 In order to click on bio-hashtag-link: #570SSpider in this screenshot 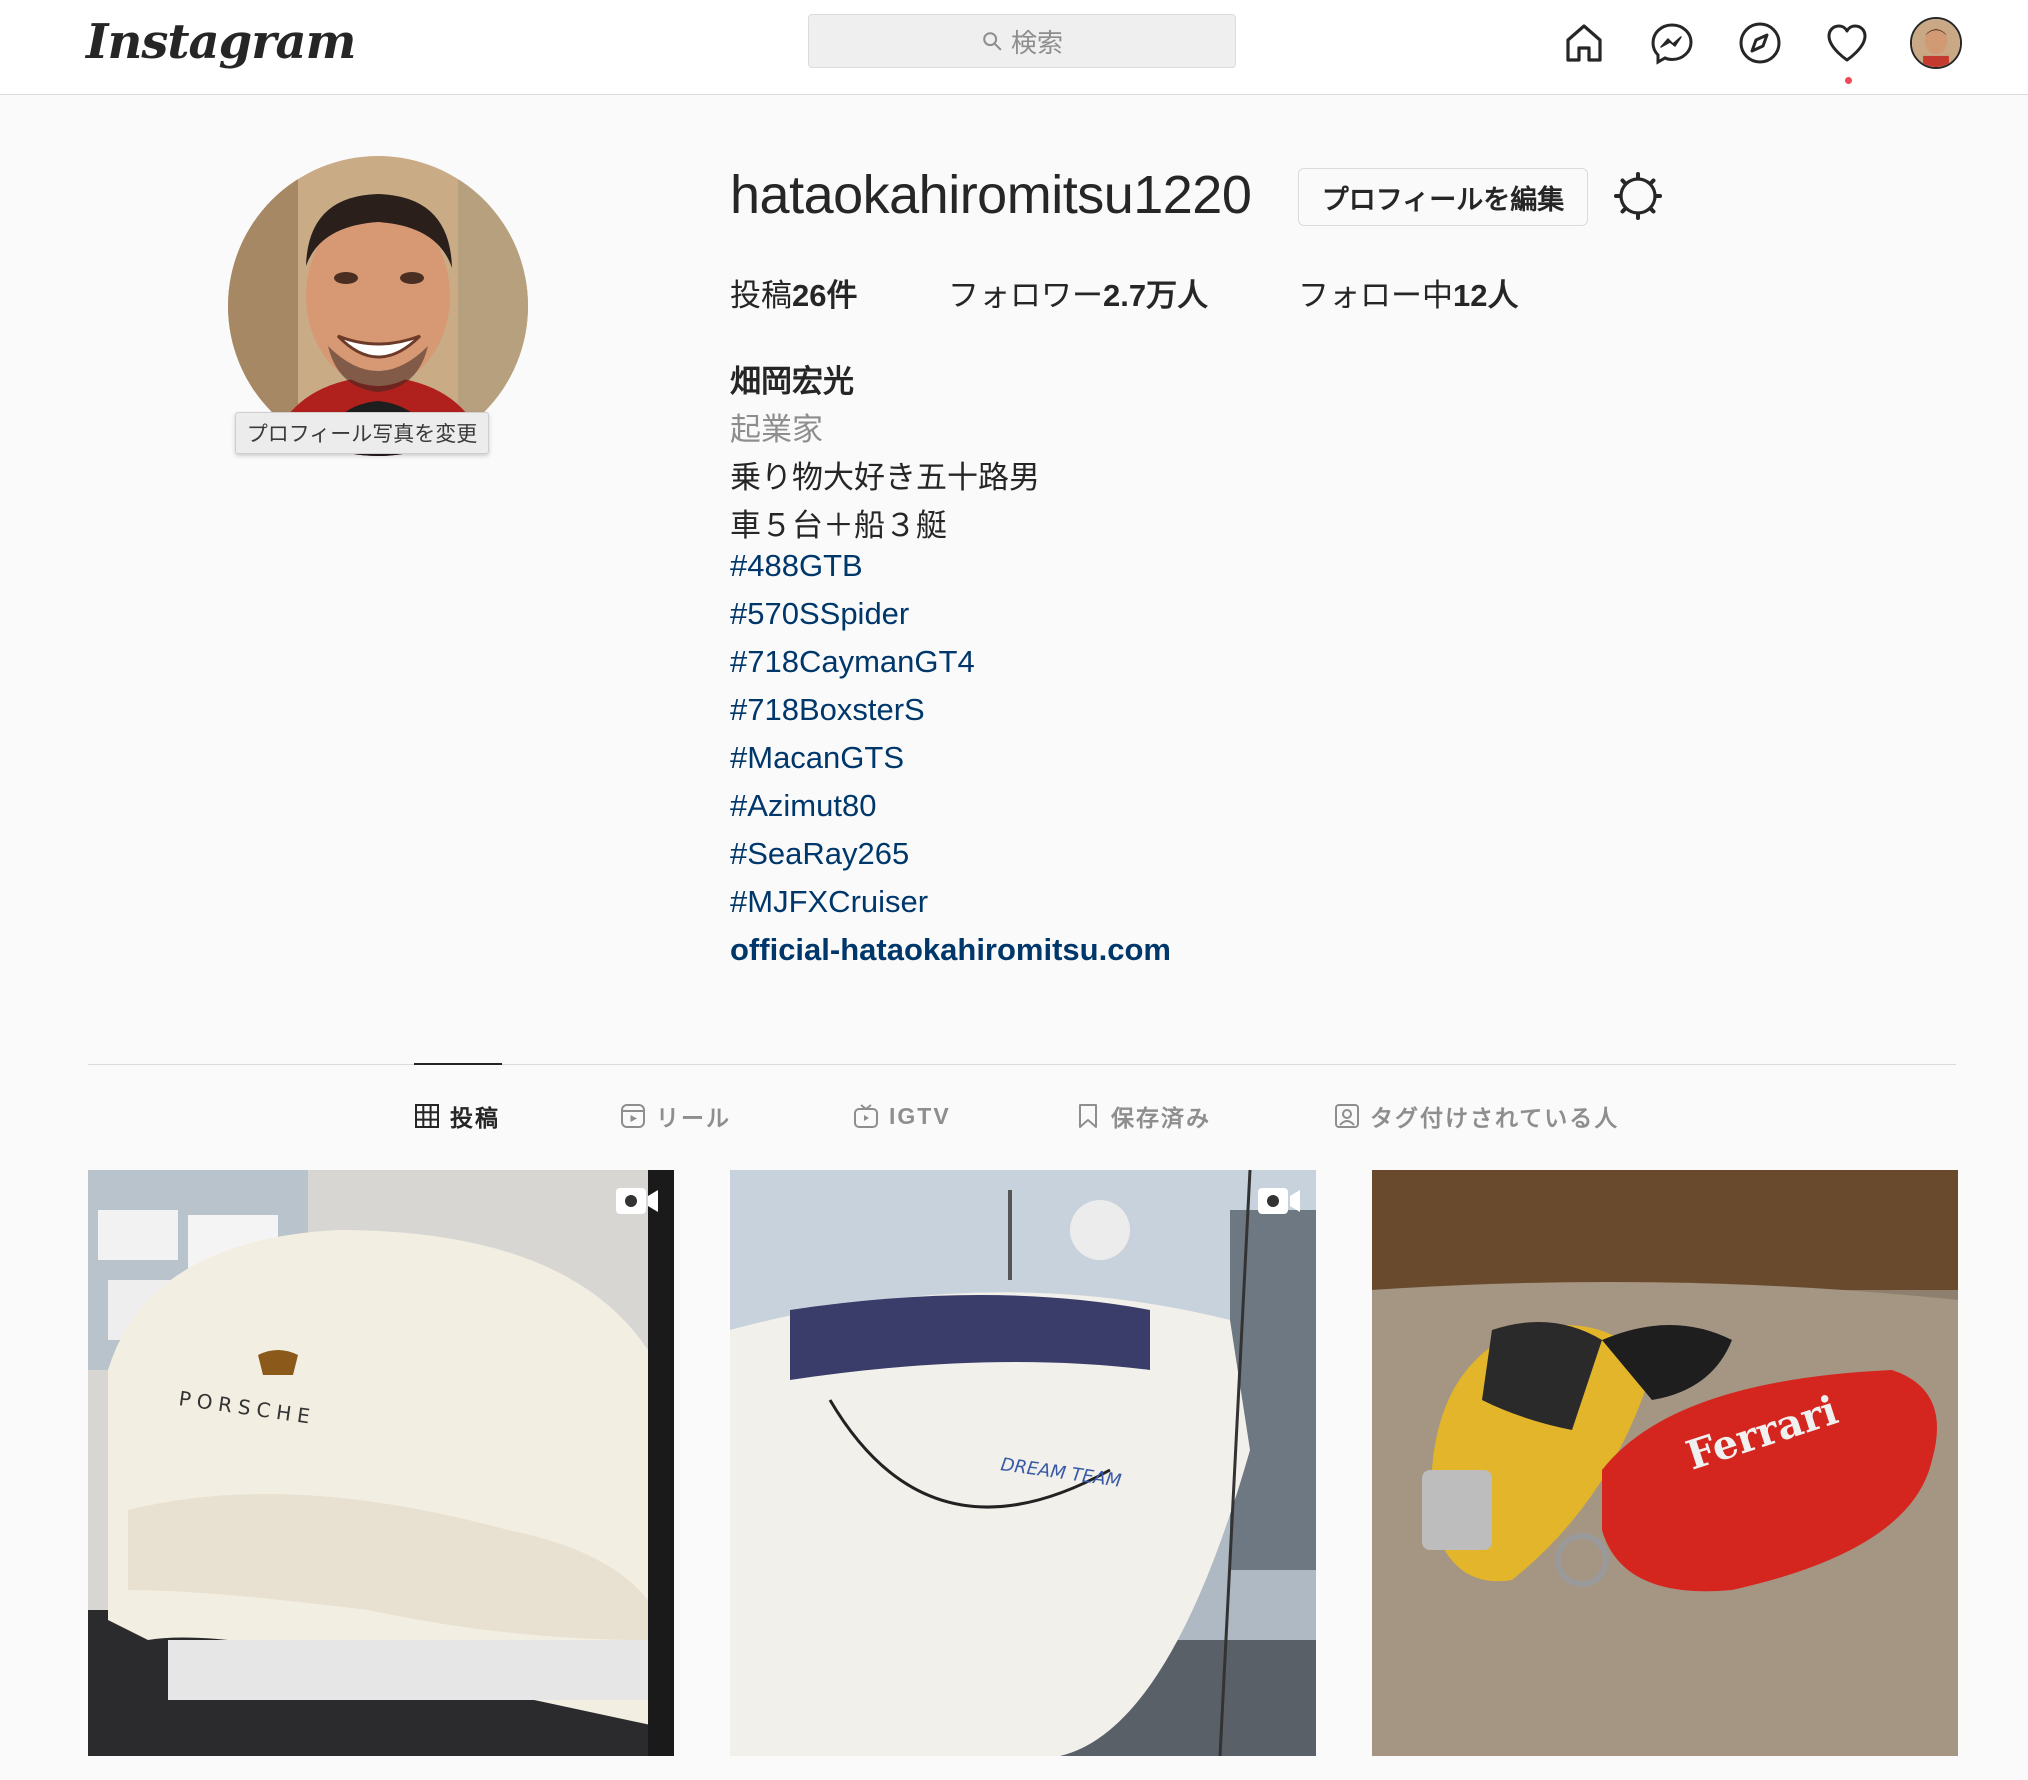, I will do `click(819, 614)`.